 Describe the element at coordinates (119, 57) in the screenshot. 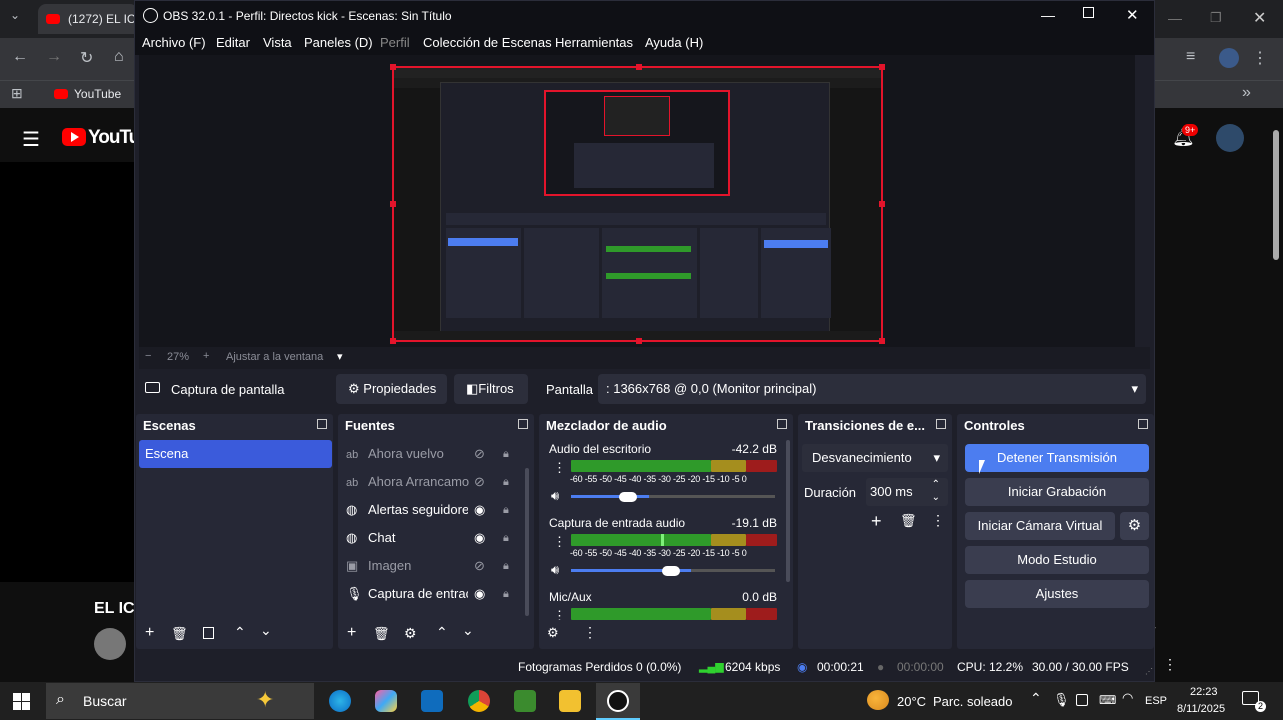

I see `home-icon: ⌂` at that location.